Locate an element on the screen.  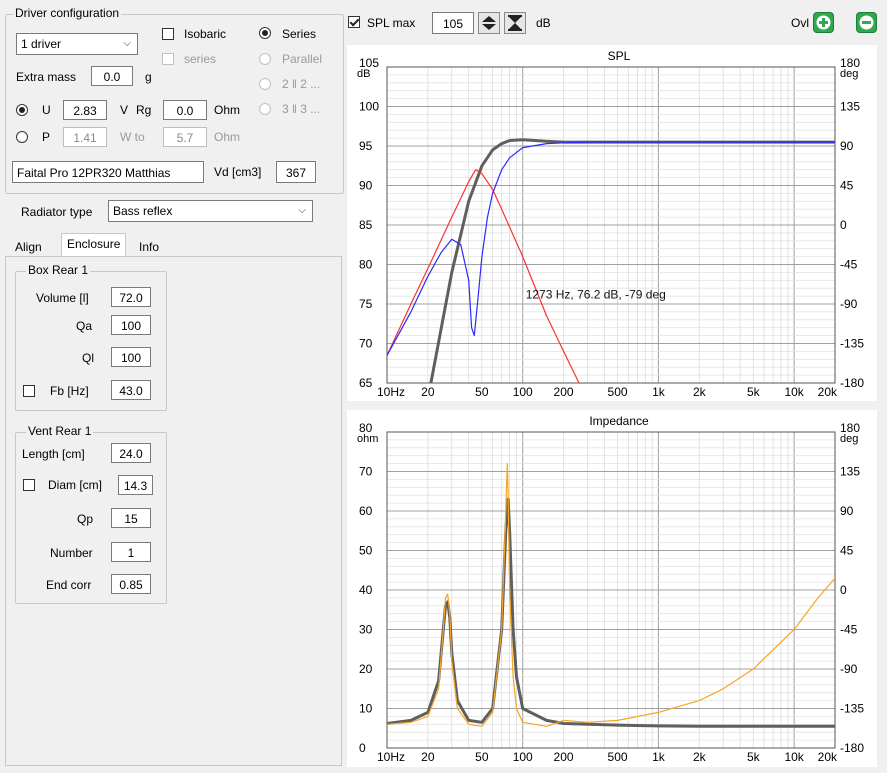
spin-updown-icon is located at coordinates (489, 23).